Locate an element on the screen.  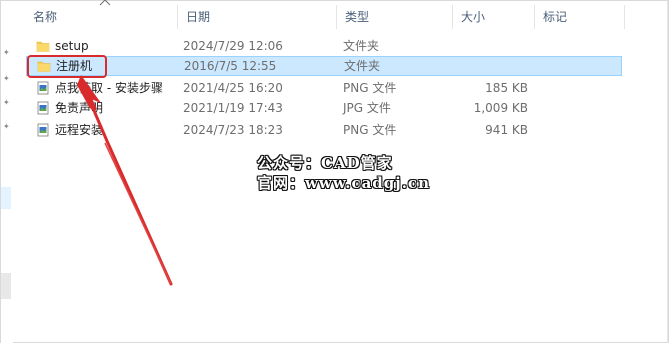
file-name: setup is located at coordinates (72, 46).